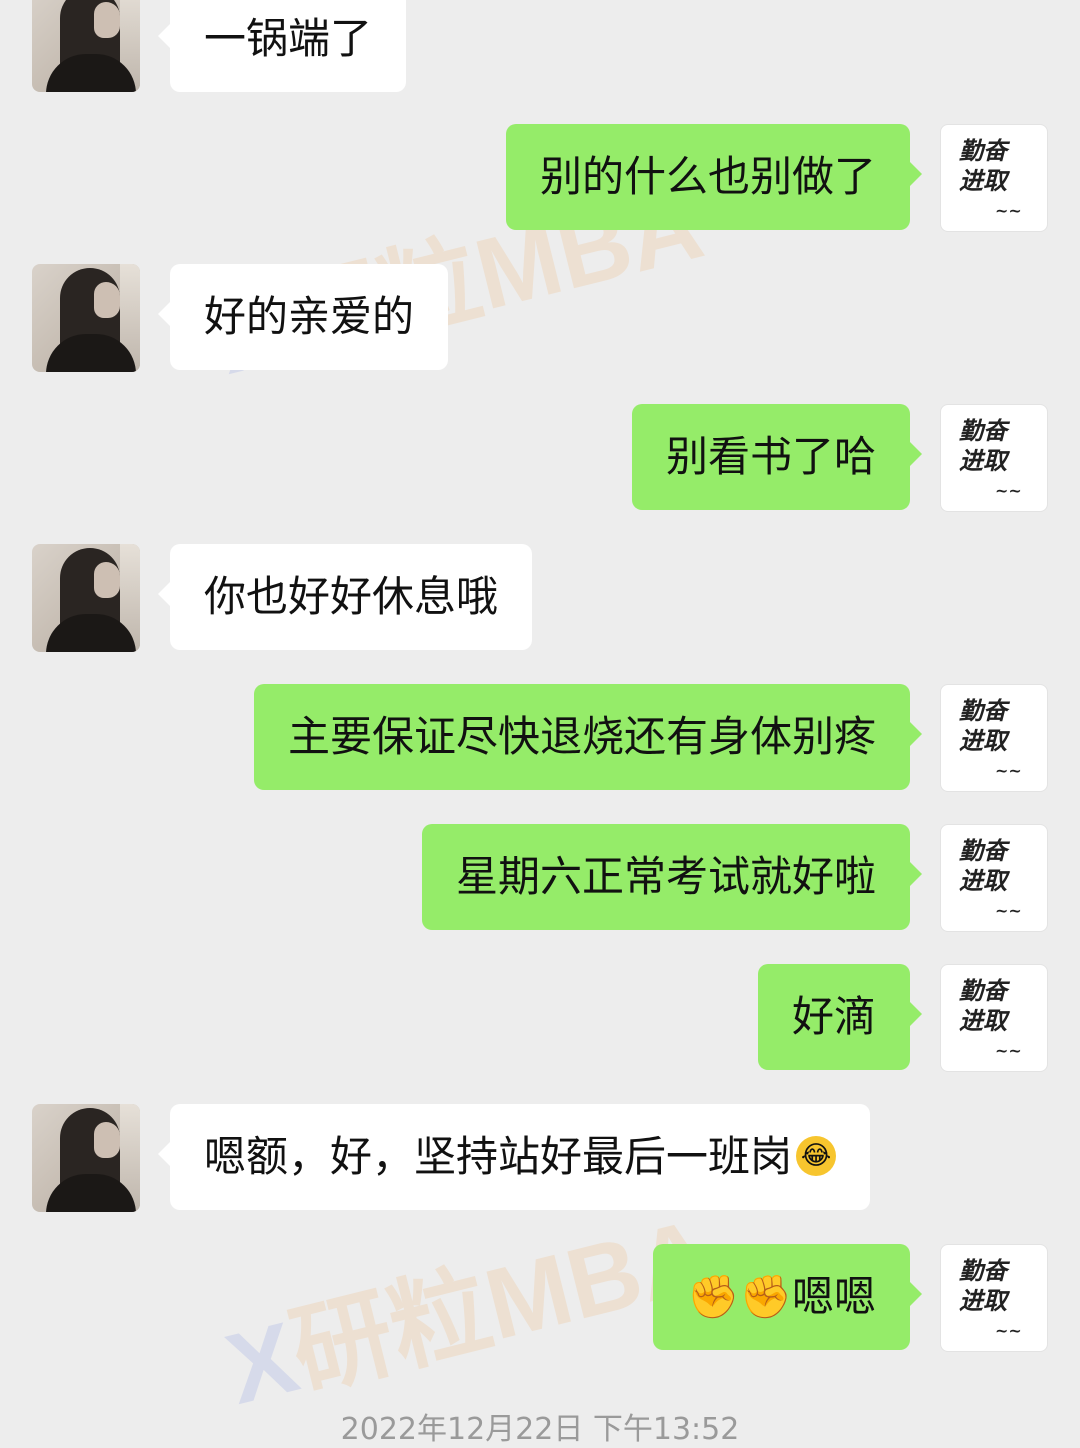 The image size is (1080, 1448). Describe the element at coordinates (345, 597) in the screenshot. I see `message-bubble-incoming: 你也好好休息哦` at that location.